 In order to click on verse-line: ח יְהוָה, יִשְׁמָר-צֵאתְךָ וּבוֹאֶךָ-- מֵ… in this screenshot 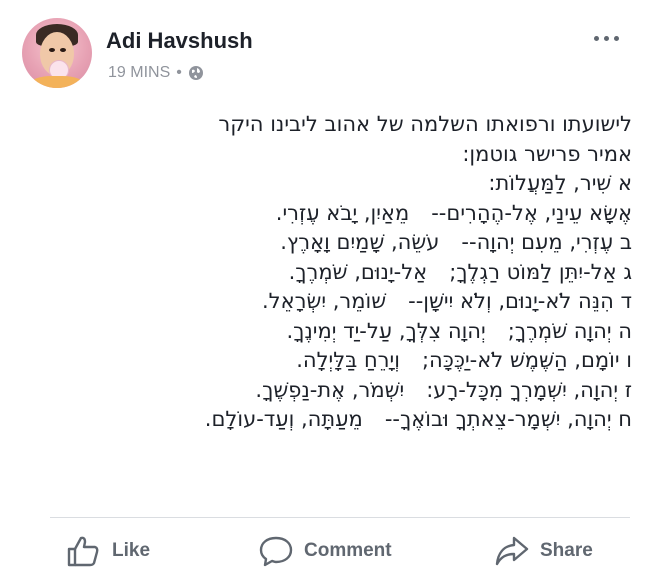, I will do `click(336, 420)`.